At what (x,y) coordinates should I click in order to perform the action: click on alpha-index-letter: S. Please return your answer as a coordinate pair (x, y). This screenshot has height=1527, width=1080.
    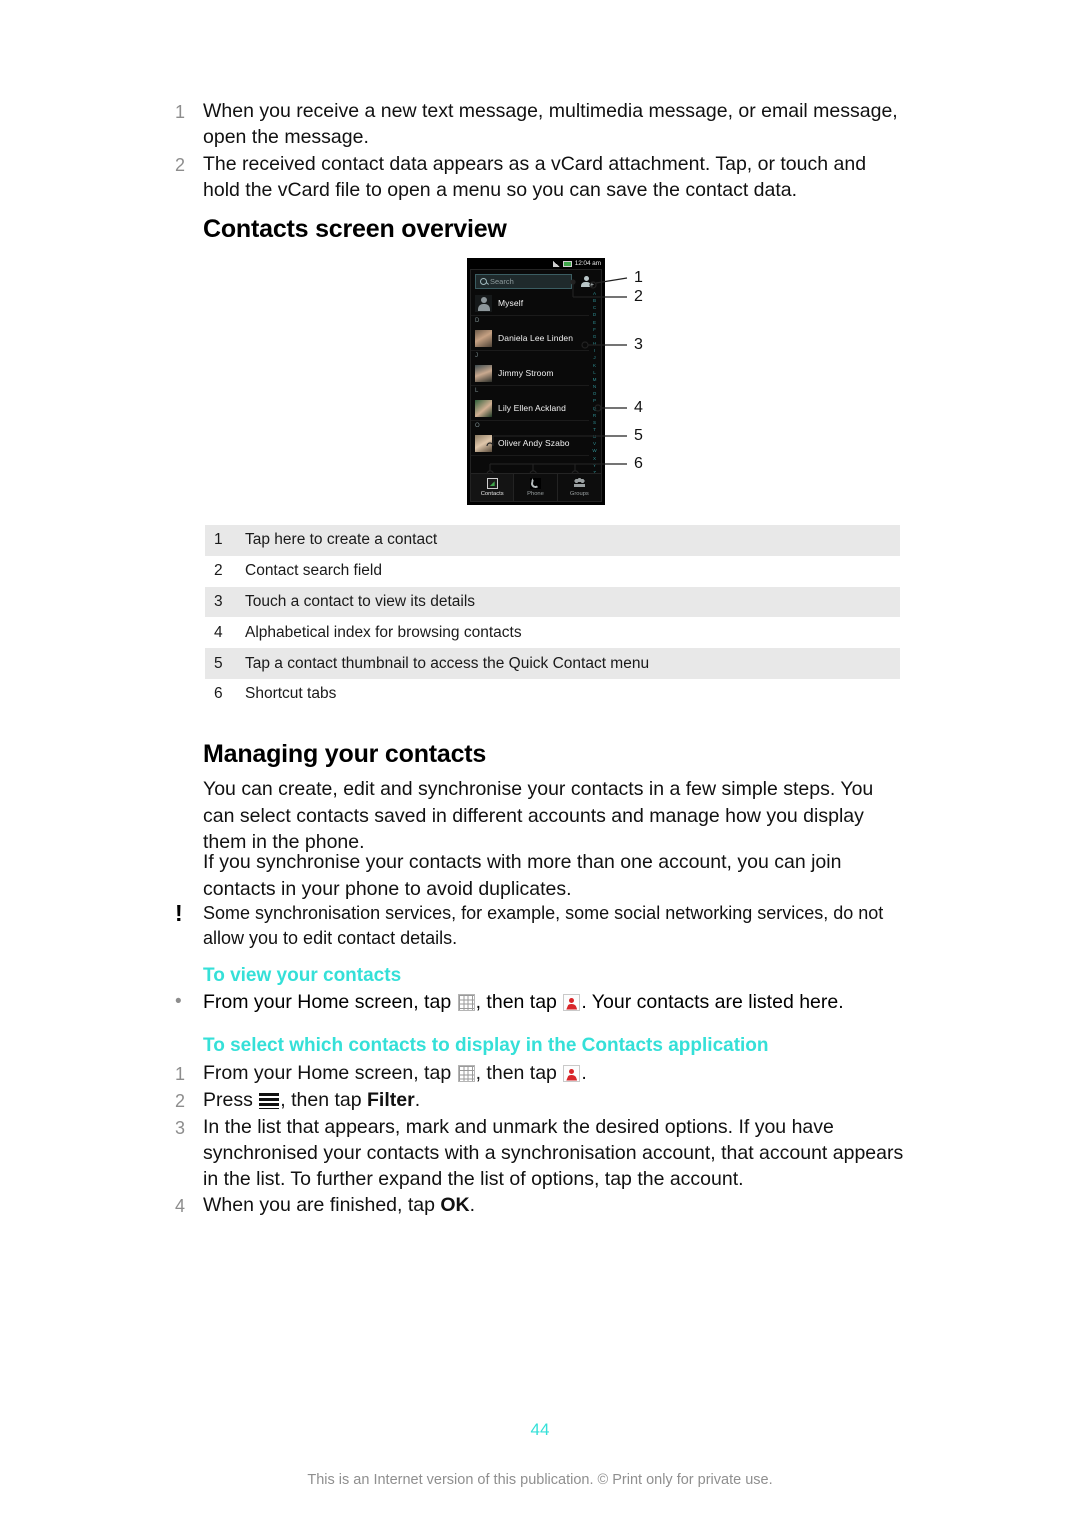
    Looking at the image, I should click on (594, 423).